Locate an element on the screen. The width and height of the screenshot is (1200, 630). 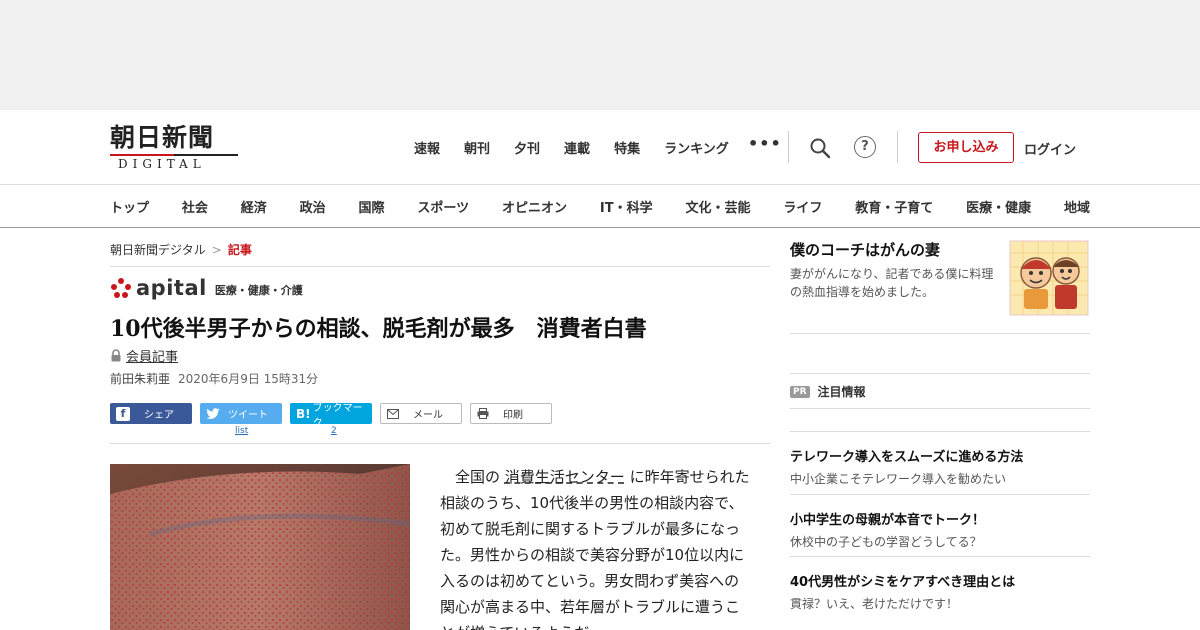
category-sports: スポーツ is located at coordinates (443, 206).